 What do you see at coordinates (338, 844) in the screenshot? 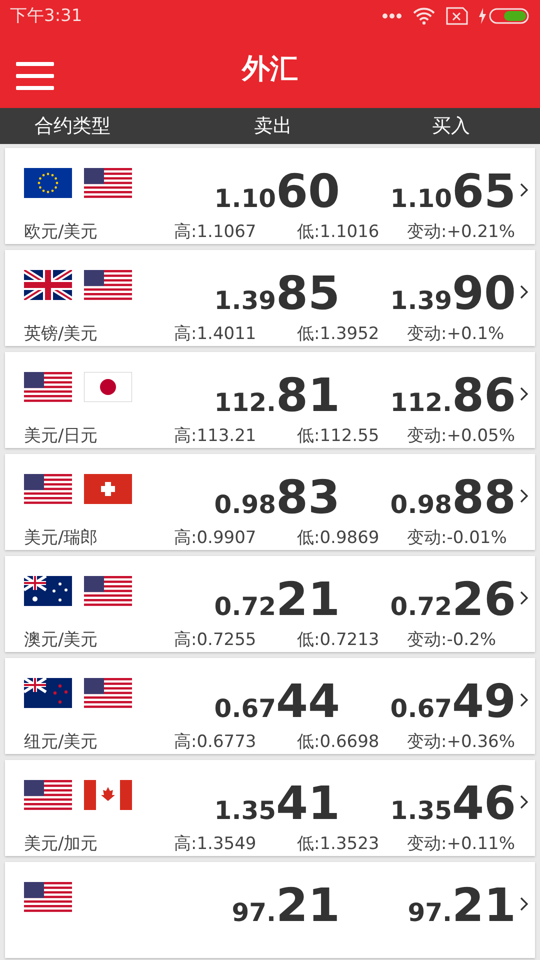
I see `low-value: 低:1.3523` at bounding box center [338, 844].